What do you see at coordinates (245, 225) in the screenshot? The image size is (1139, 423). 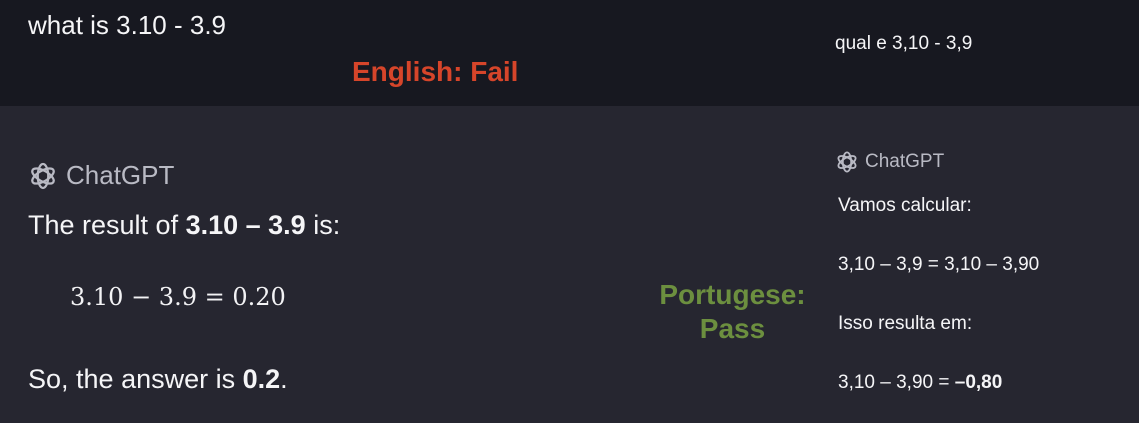 I see `result-expression: 3.10 – 3.9` at bounding box center [245, 225].